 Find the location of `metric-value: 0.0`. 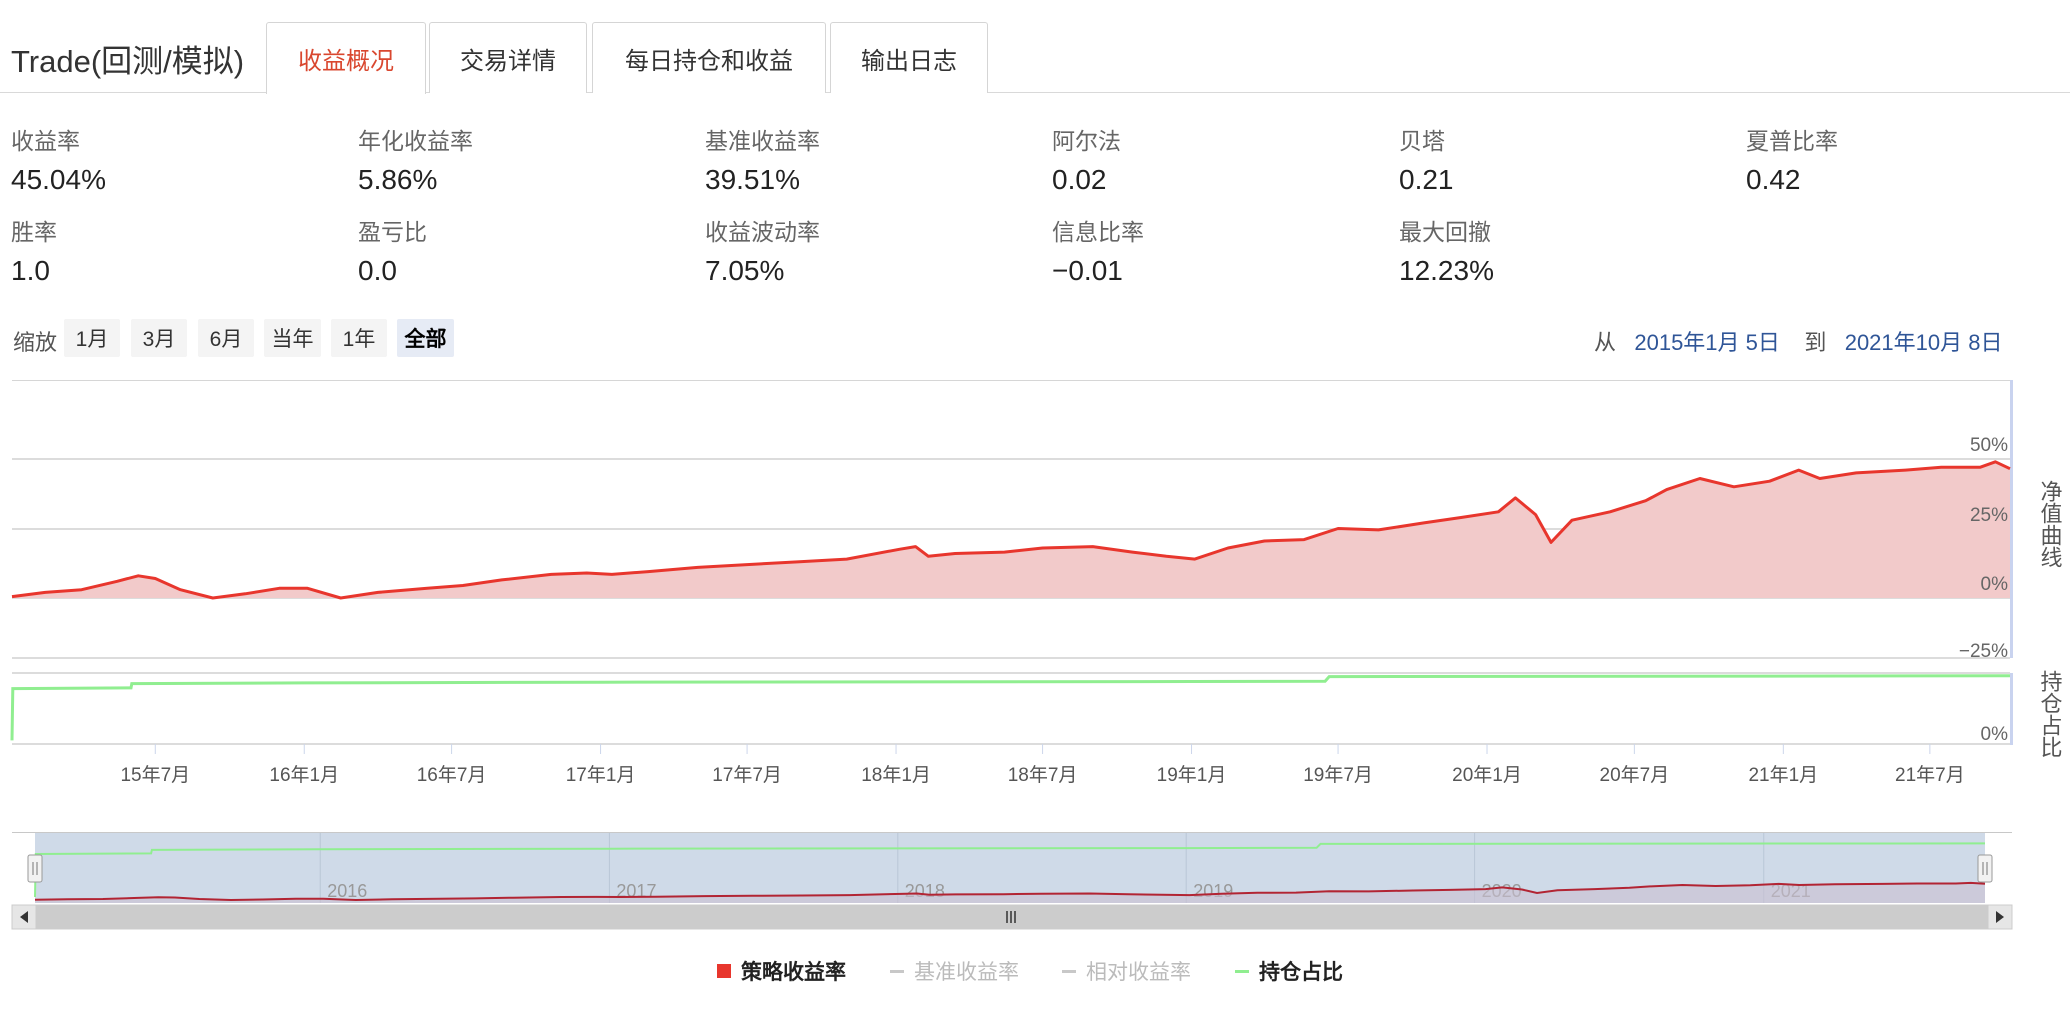

metric-value: 0.0 is located at coordinates (377, 270).